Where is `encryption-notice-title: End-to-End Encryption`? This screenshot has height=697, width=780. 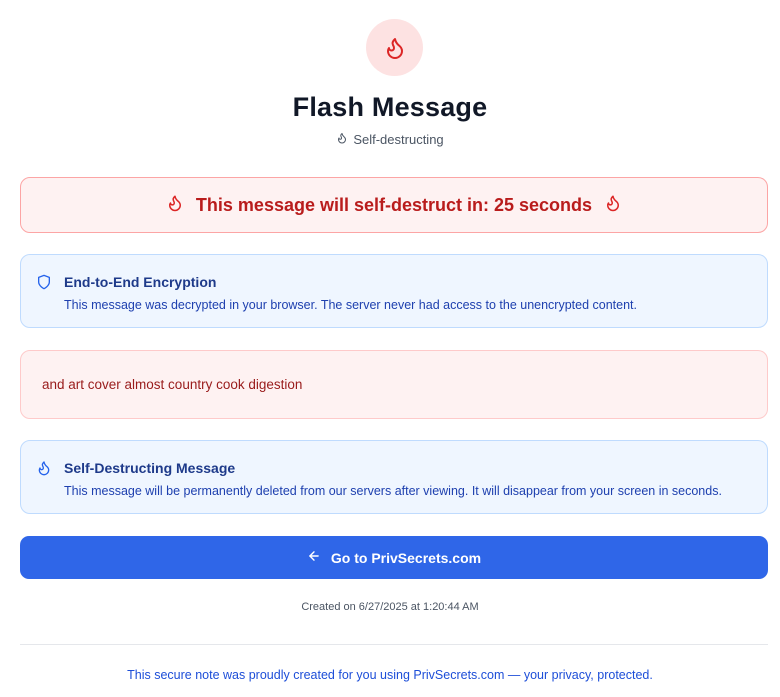
encryption-notice-title: End-to-End Encryption is located at coordinates (140, 282).